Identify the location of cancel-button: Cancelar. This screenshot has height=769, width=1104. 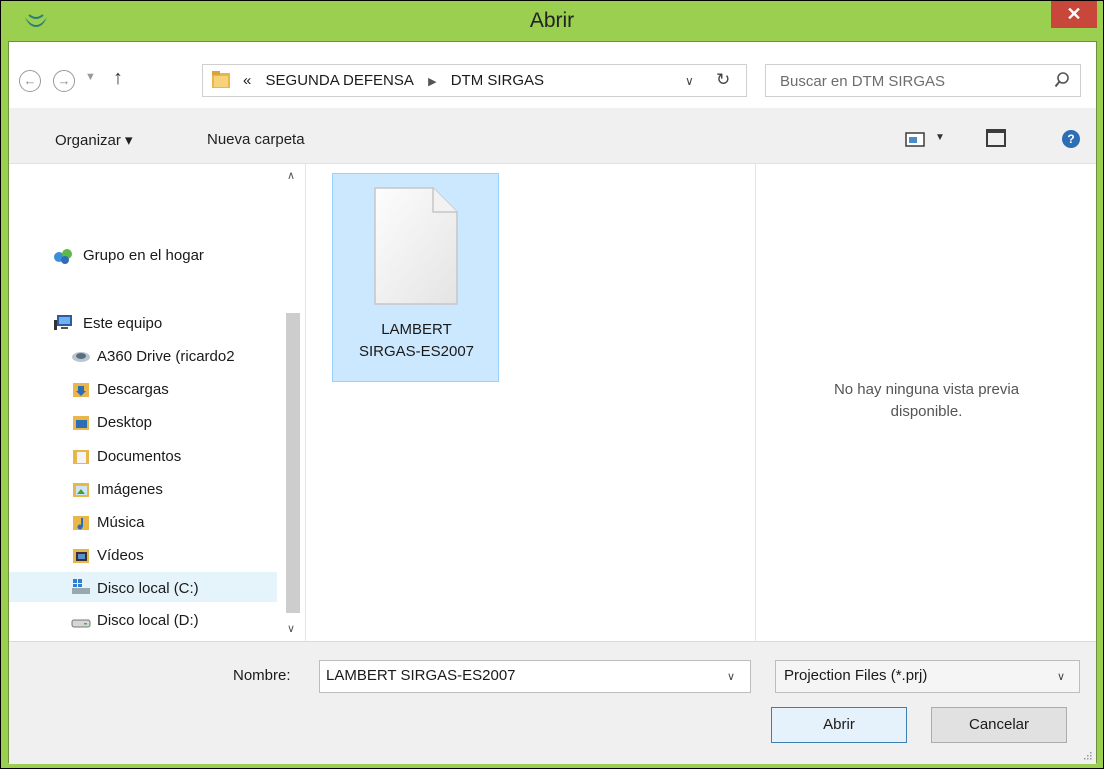
(999, 725).